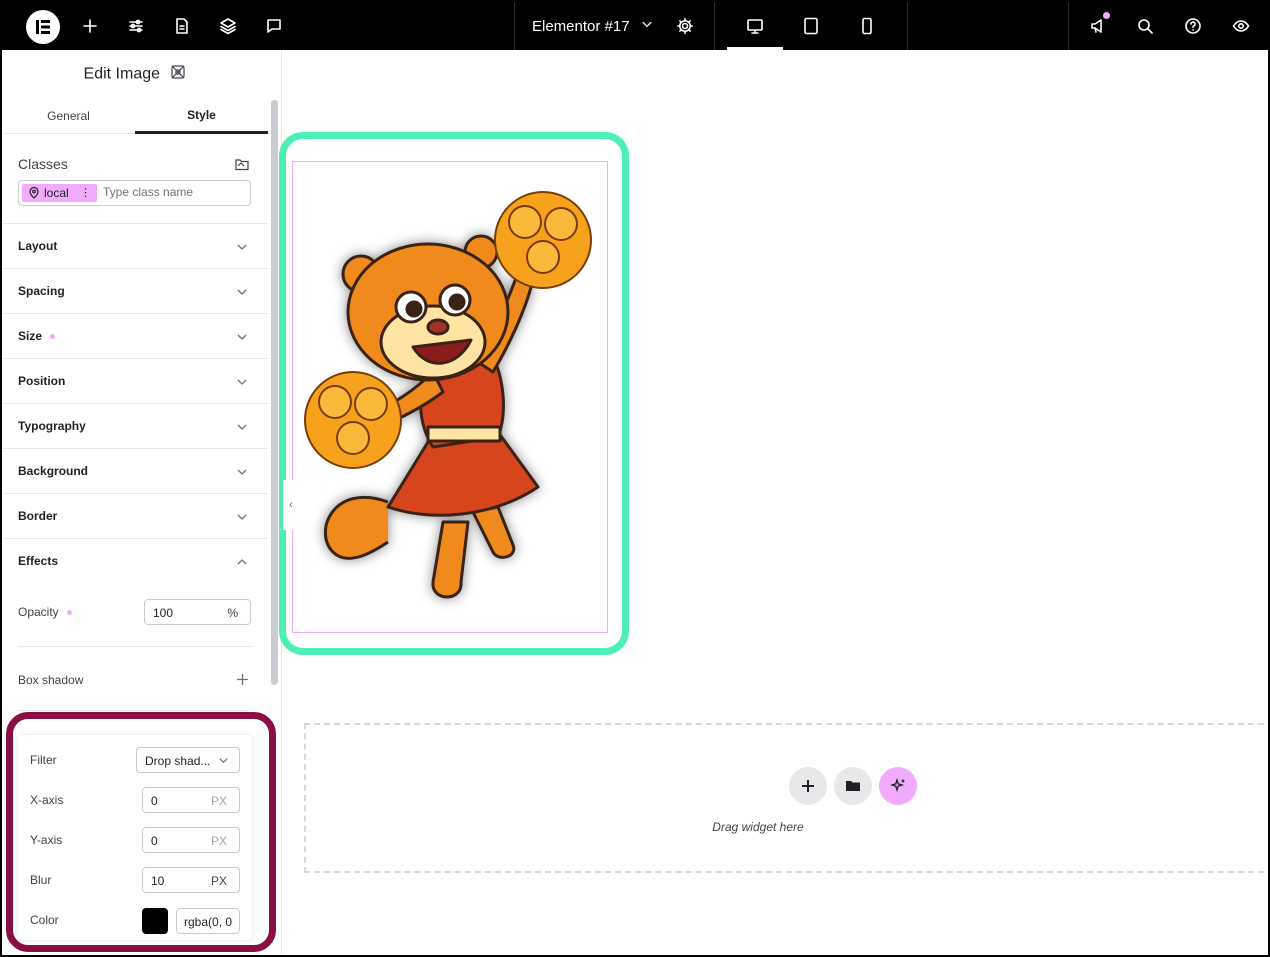  What do you see at coordinates (135, 470) in the screenshot?
I see `section-background: Background` at bounding box center [135, 470].